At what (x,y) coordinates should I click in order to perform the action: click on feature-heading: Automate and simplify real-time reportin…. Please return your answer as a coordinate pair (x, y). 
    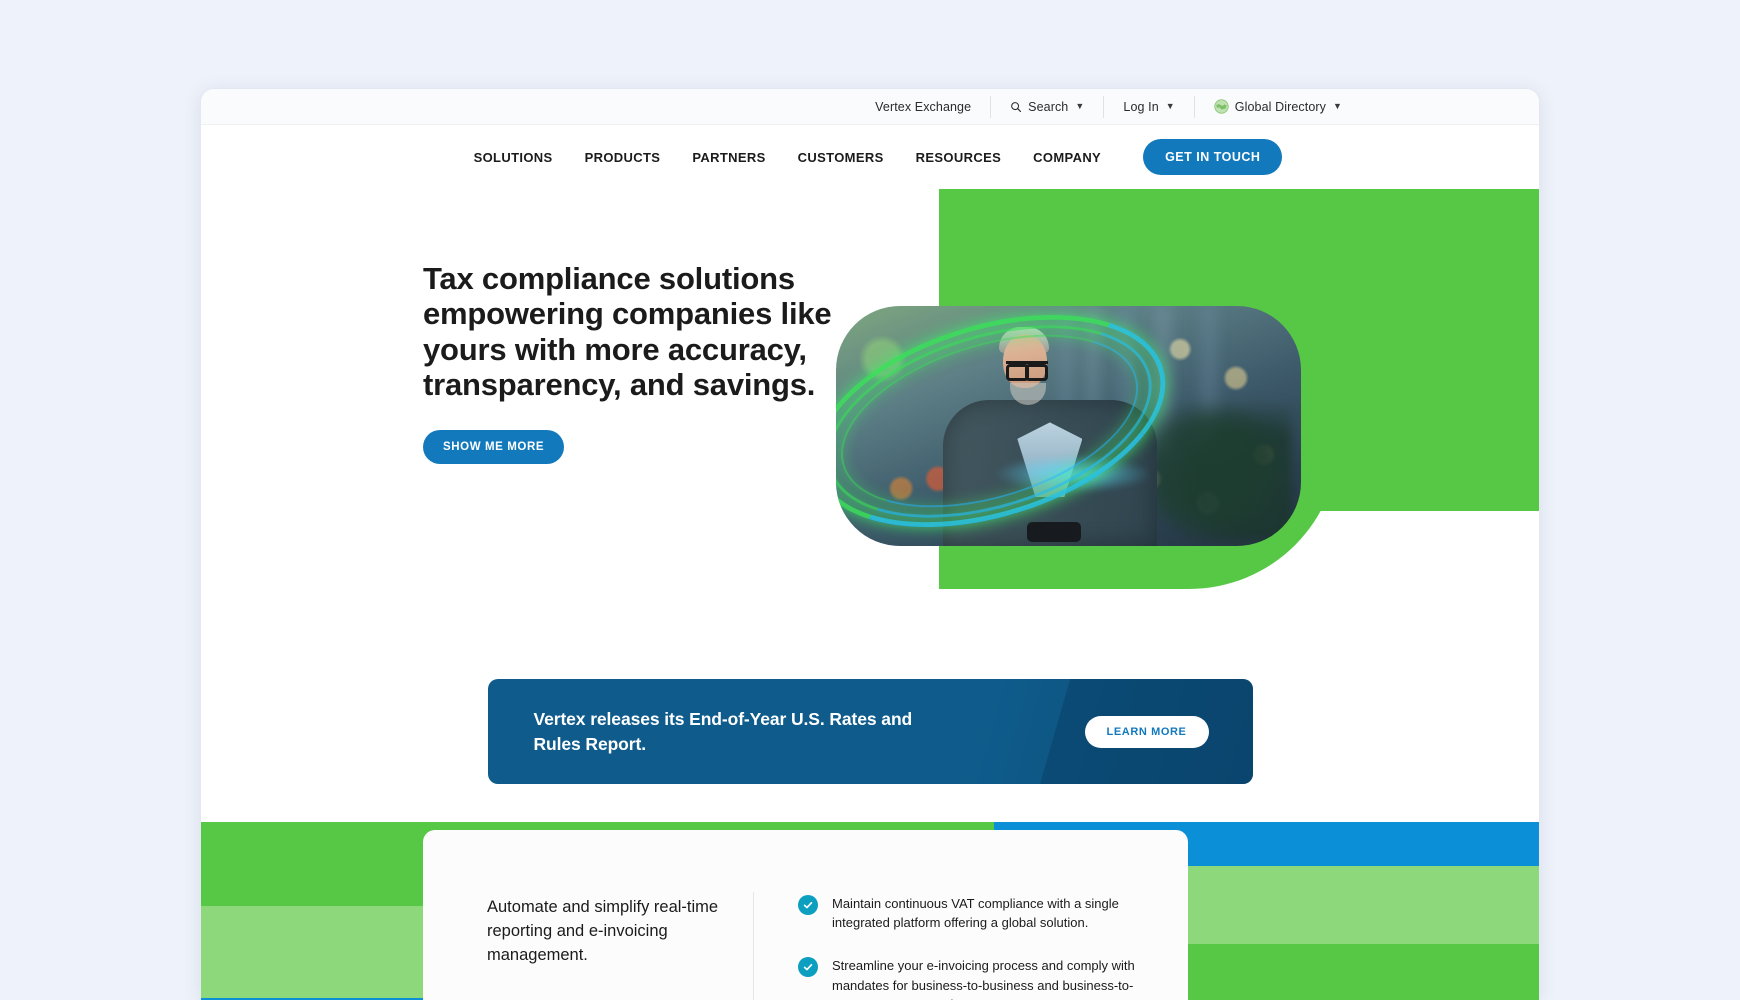
    Looking at the image, I should click on (603, 931).